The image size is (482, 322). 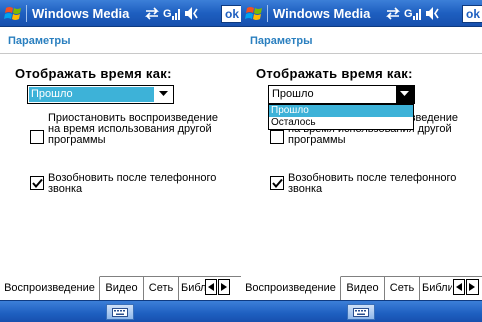 What do you see at coordinates (436, 288) in the screenshot?
I see `tab-library: Библи` at bounding box center [436, 288].